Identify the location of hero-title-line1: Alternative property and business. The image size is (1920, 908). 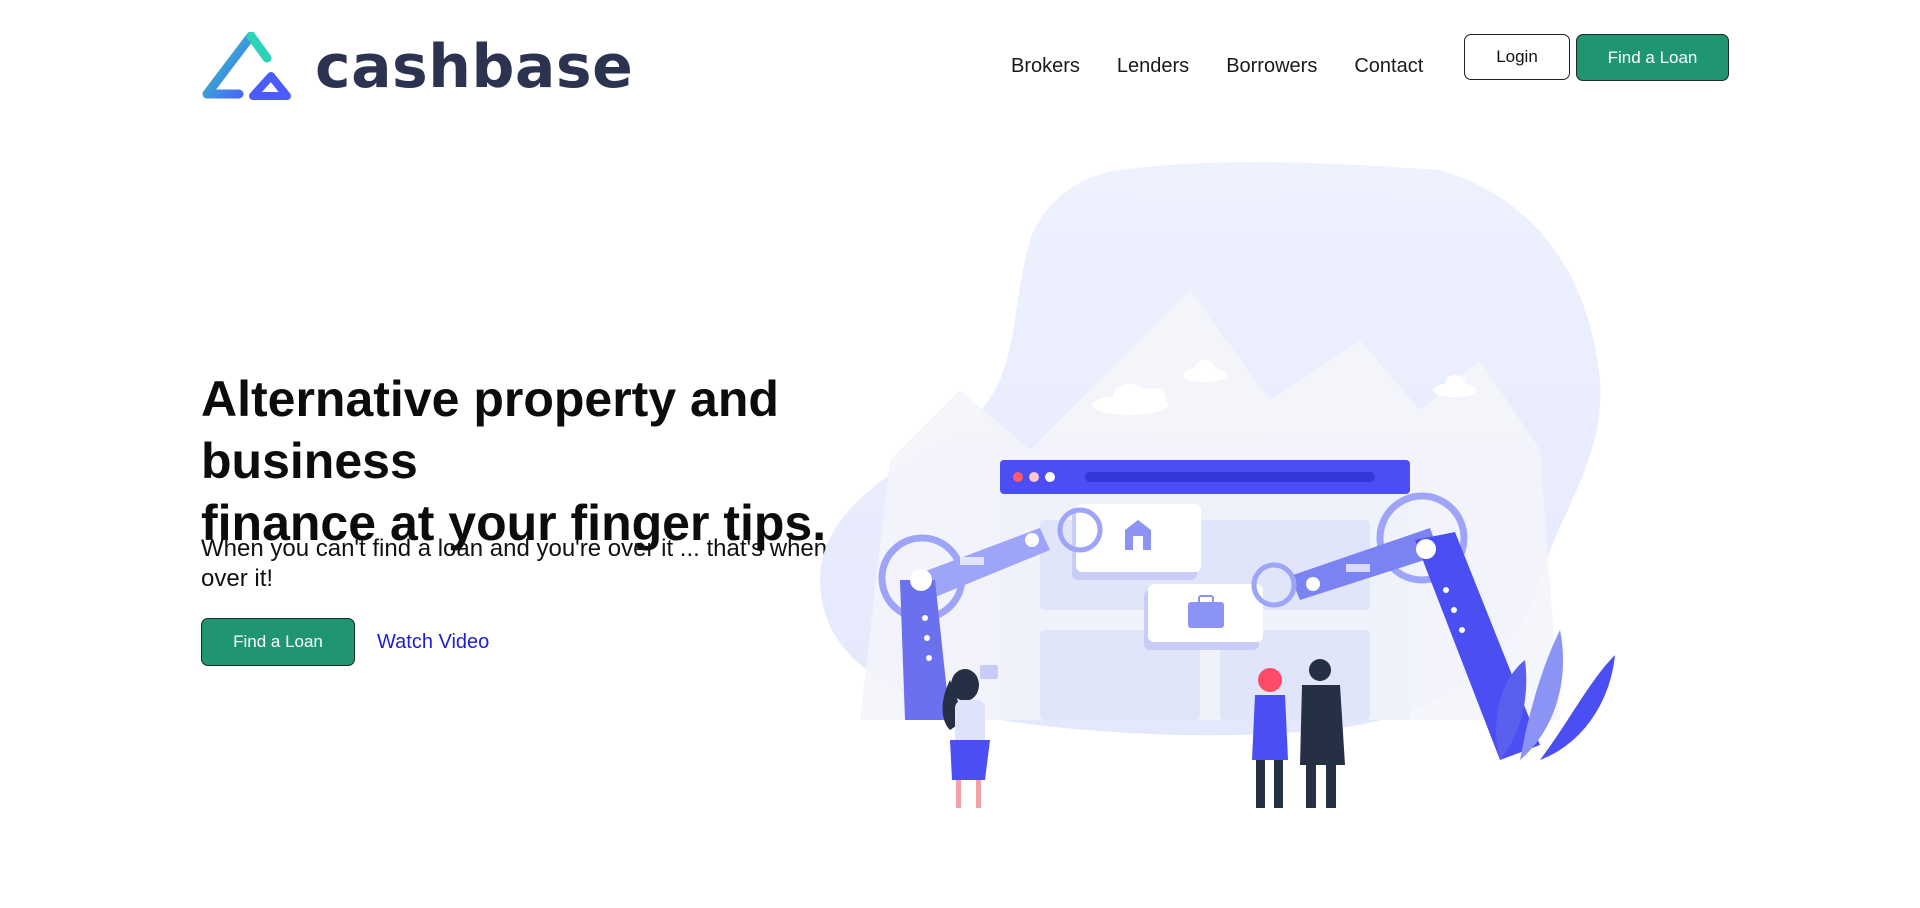
(490, 430).